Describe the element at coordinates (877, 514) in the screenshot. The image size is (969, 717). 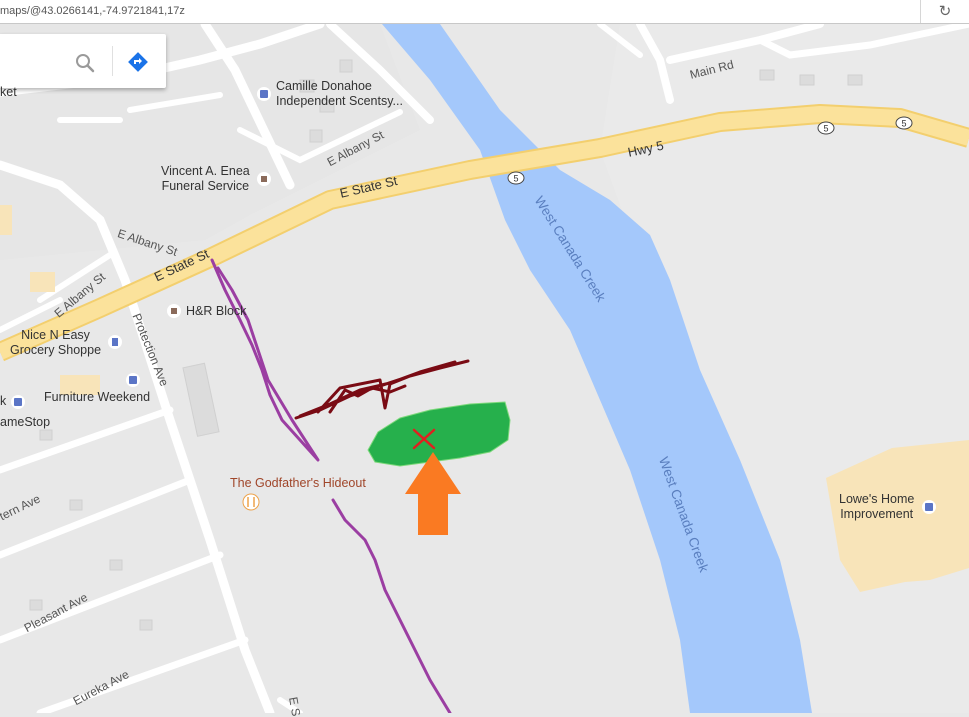
I see `lowes-line2: Improvement` at that location.